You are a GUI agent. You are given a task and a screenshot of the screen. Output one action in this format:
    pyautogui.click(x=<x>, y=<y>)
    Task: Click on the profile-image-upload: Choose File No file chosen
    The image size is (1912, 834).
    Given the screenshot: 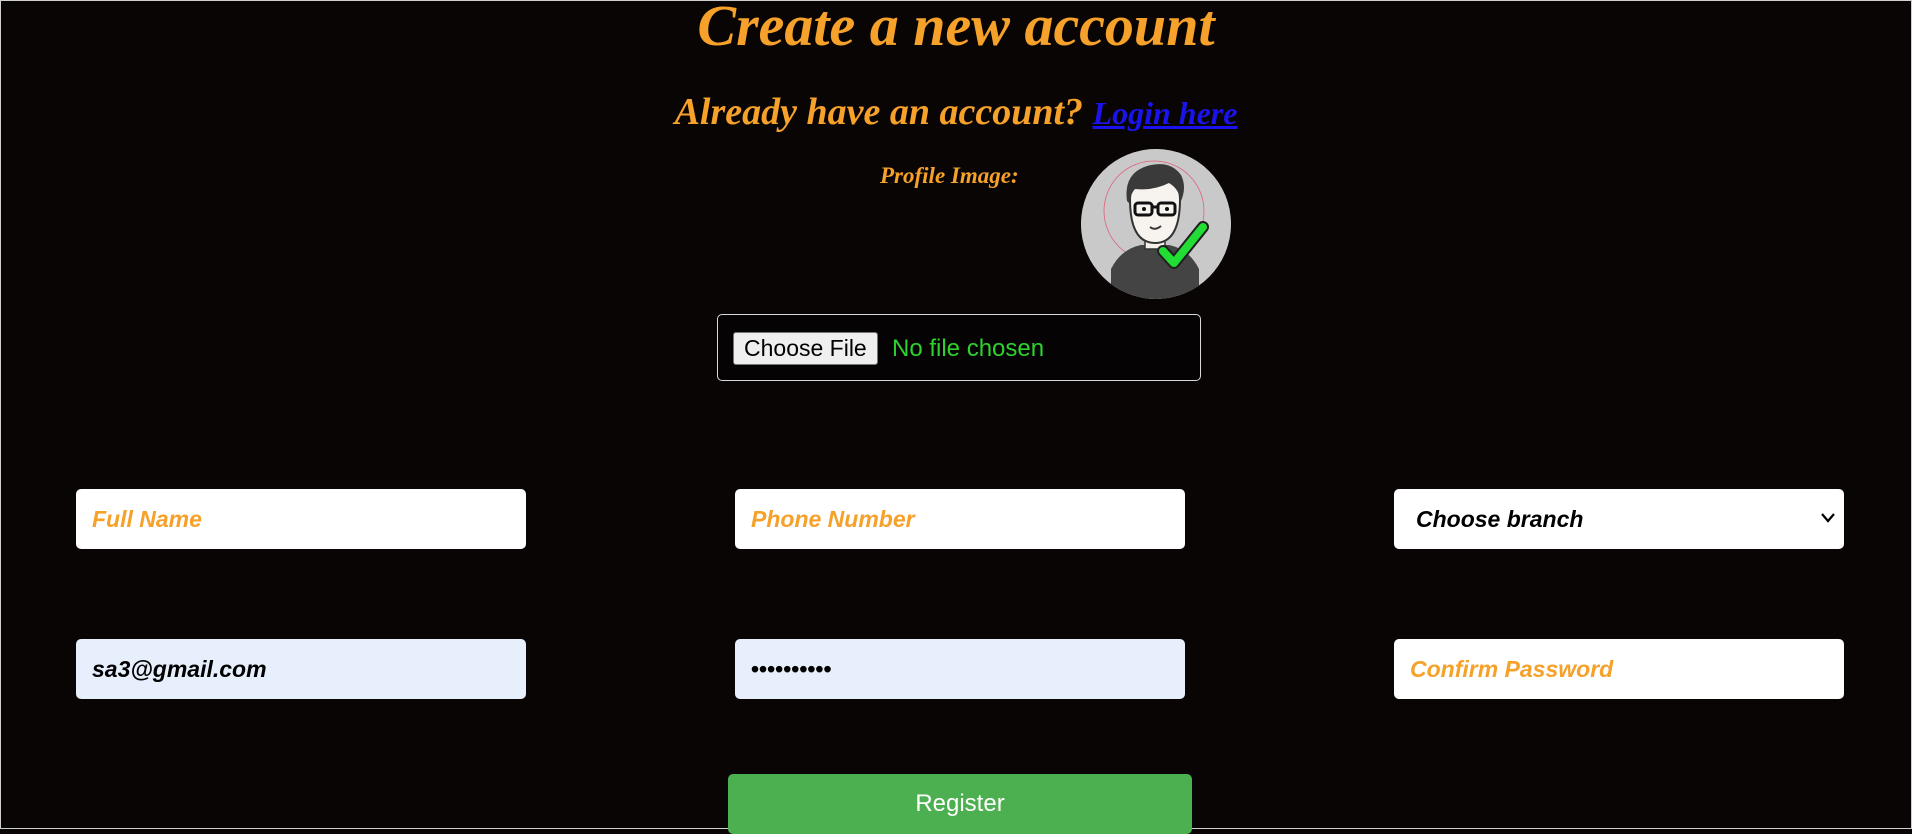 What is the action you would take?
    pyautogui.click(x=959, y=347)
    